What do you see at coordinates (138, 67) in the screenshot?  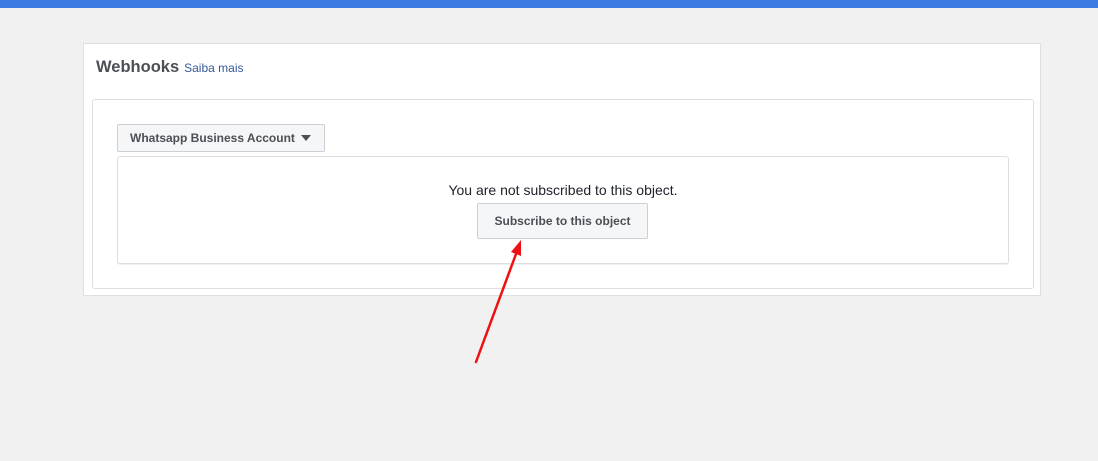 I see `page-title: Webhooks` at bounding box center [138, 67].